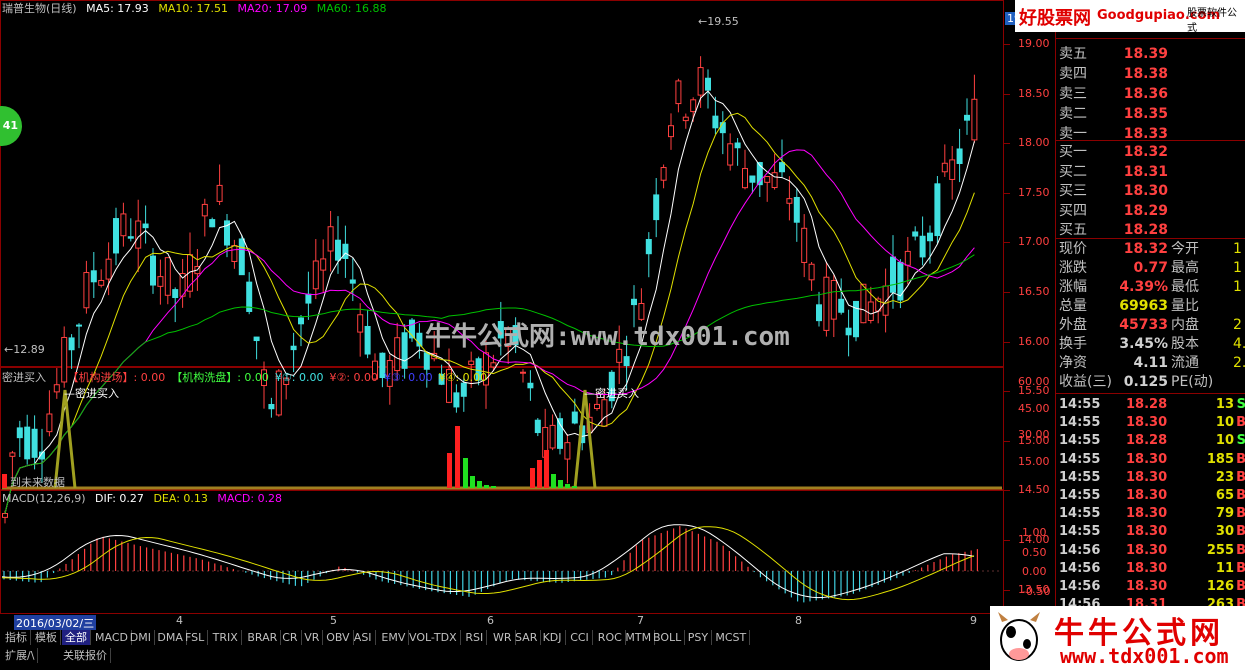  I want to click on tab-boll: BOLL, so click(668, 637).